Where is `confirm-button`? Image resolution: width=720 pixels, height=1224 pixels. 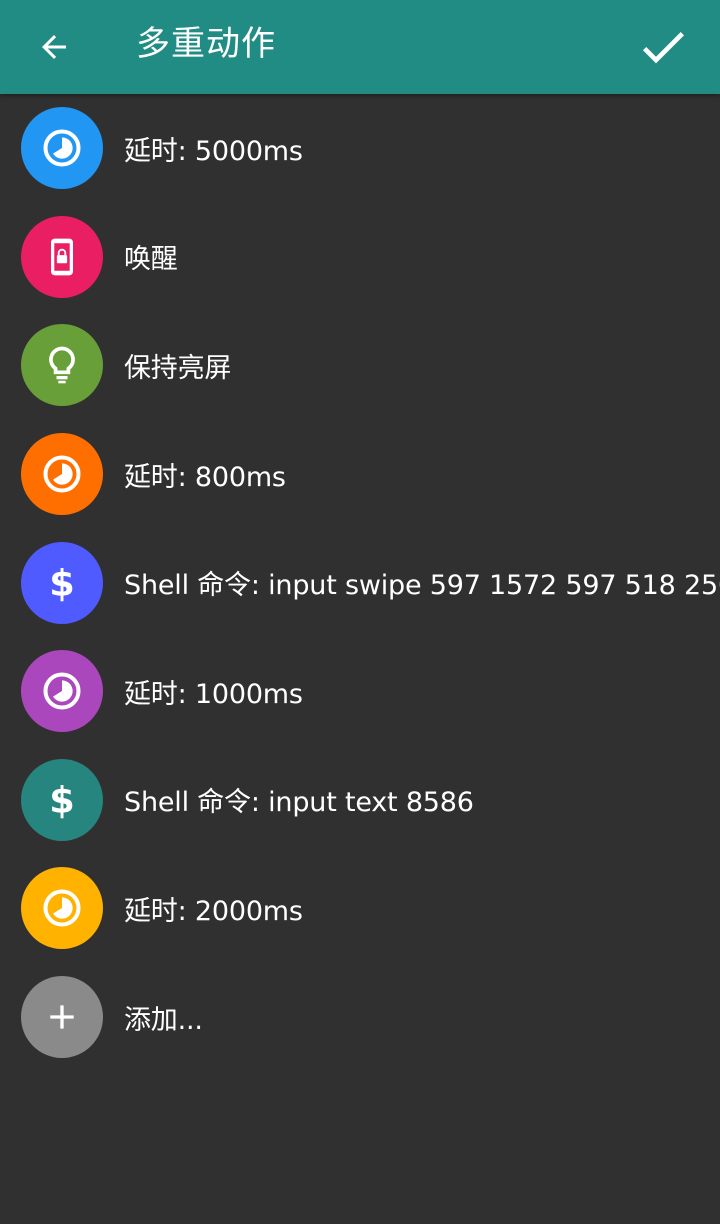
confirm-button is located at coordinates (663, 47).